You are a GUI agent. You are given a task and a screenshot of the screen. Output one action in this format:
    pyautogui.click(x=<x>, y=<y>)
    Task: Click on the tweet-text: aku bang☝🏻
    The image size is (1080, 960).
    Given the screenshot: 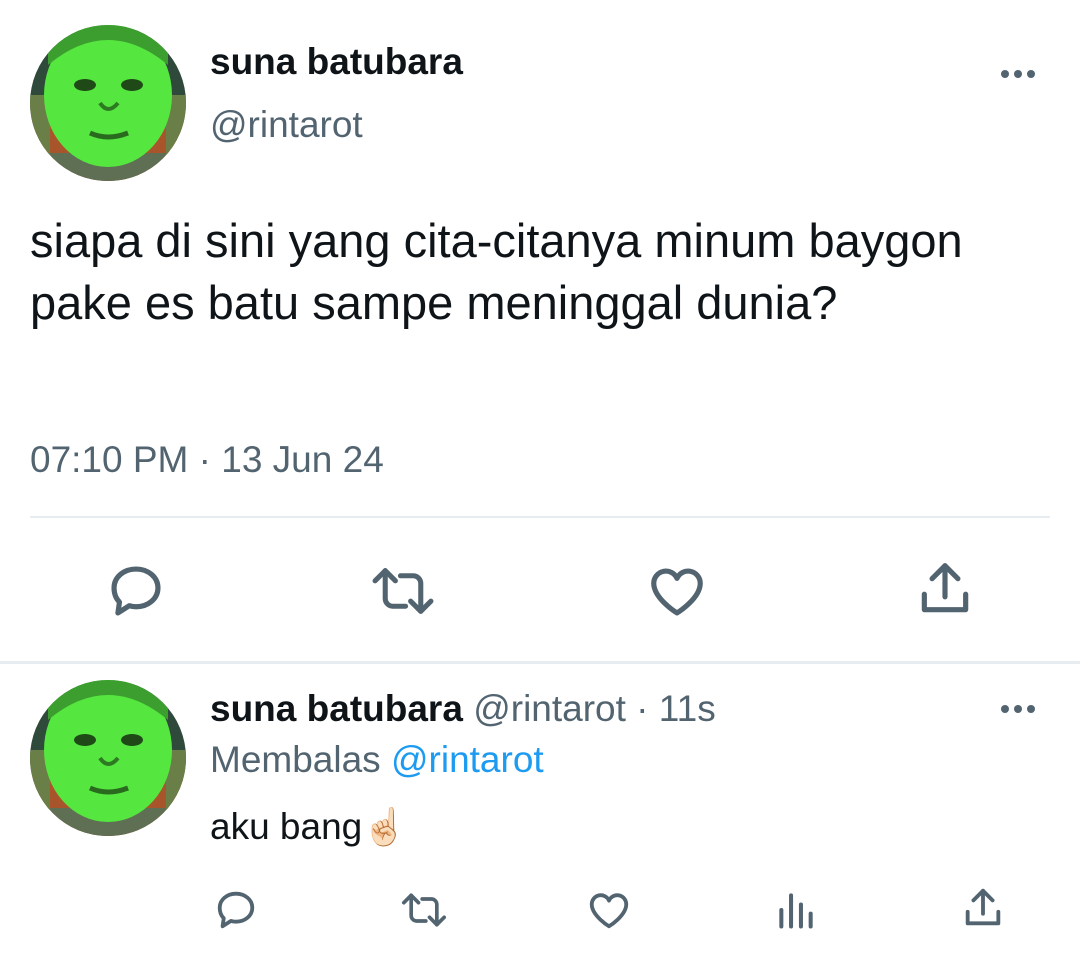 What is the action you would take?
    pyautogui.click(x=308, y=827)
    